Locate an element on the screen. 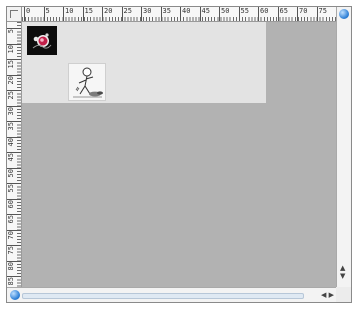 The height and width of the screenshot is (309, 358). scroll-up-arrow-icon: ▲ is located at coordinates (342, 268).